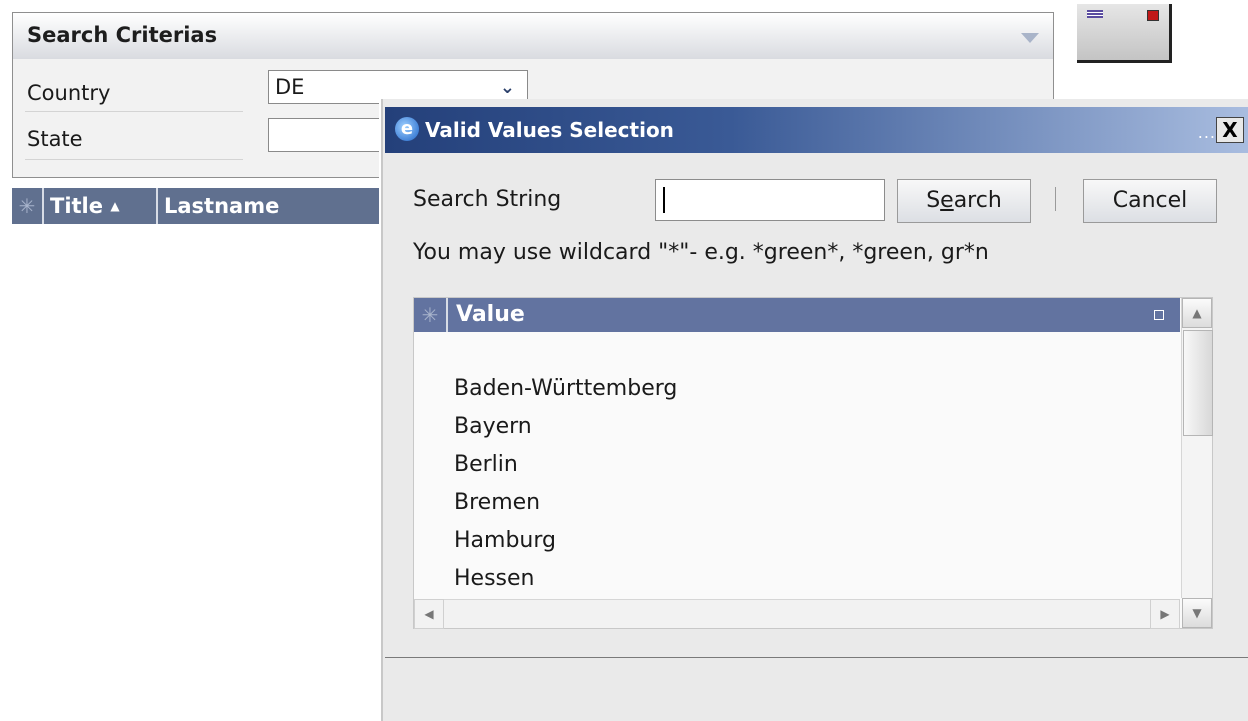 This screenshot has height=721, width=1248. Describe the element at coordinates (507, 87) in the screenshot. I see `chevron-down-icon: ⌄` at that location.